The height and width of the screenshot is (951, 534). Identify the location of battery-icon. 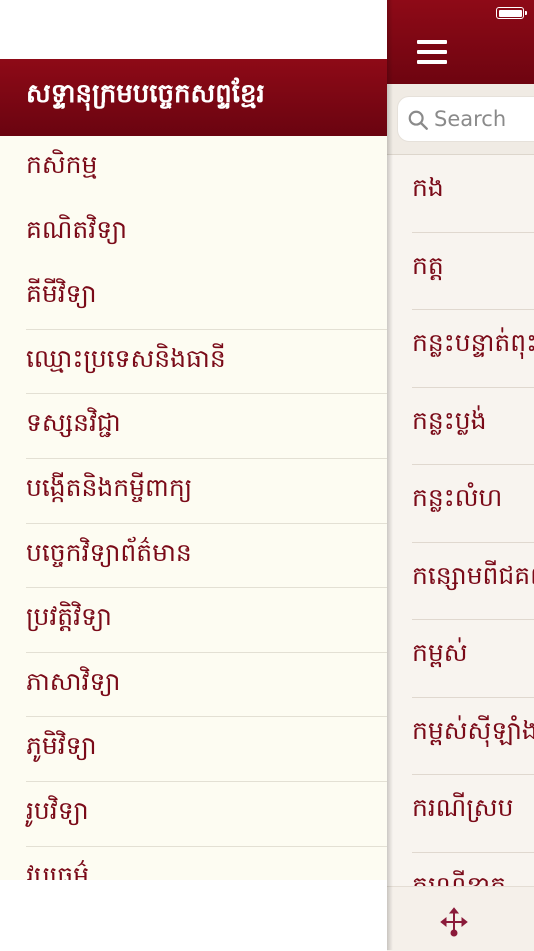
(511, 13).